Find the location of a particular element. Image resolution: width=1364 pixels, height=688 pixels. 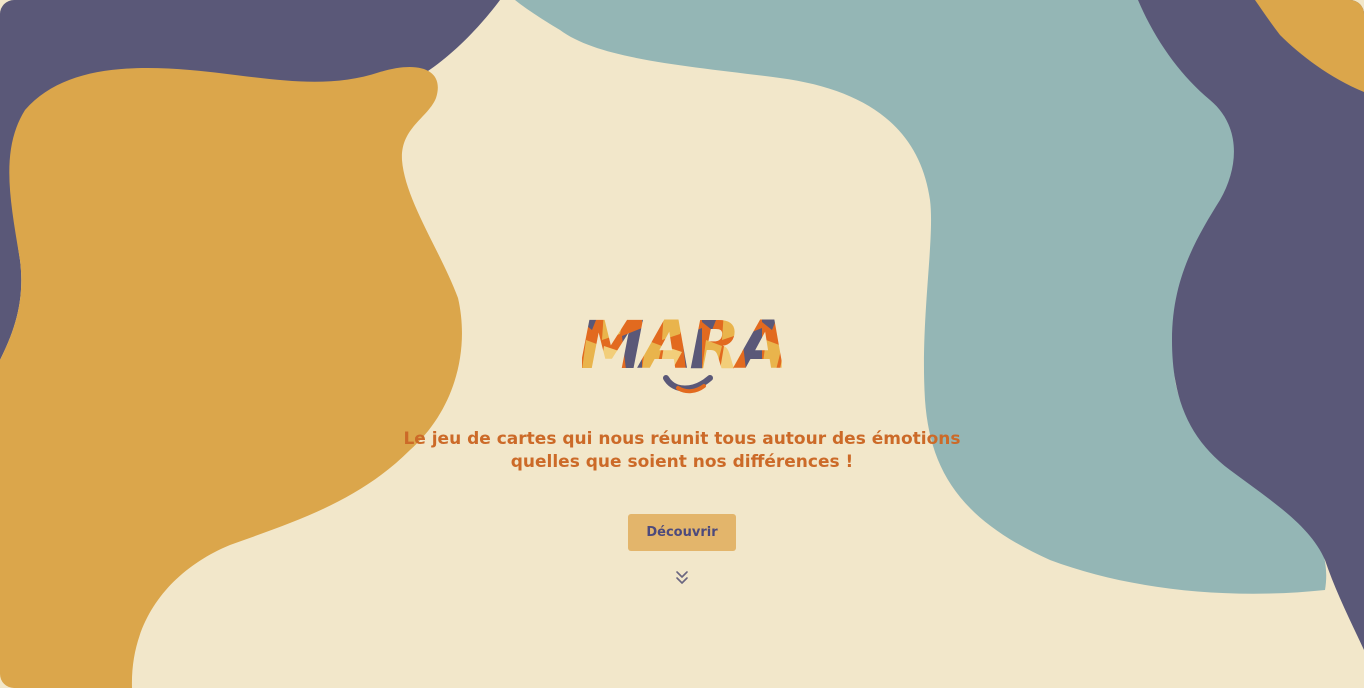

chevron-double-down-icon is located at coordinates (682, 578).